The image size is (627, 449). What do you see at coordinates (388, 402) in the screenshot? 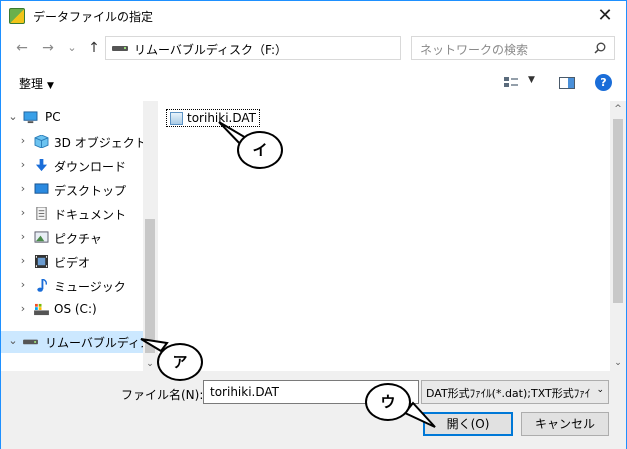
I see `callout-u: ウ` at bounding box center [388, 402].